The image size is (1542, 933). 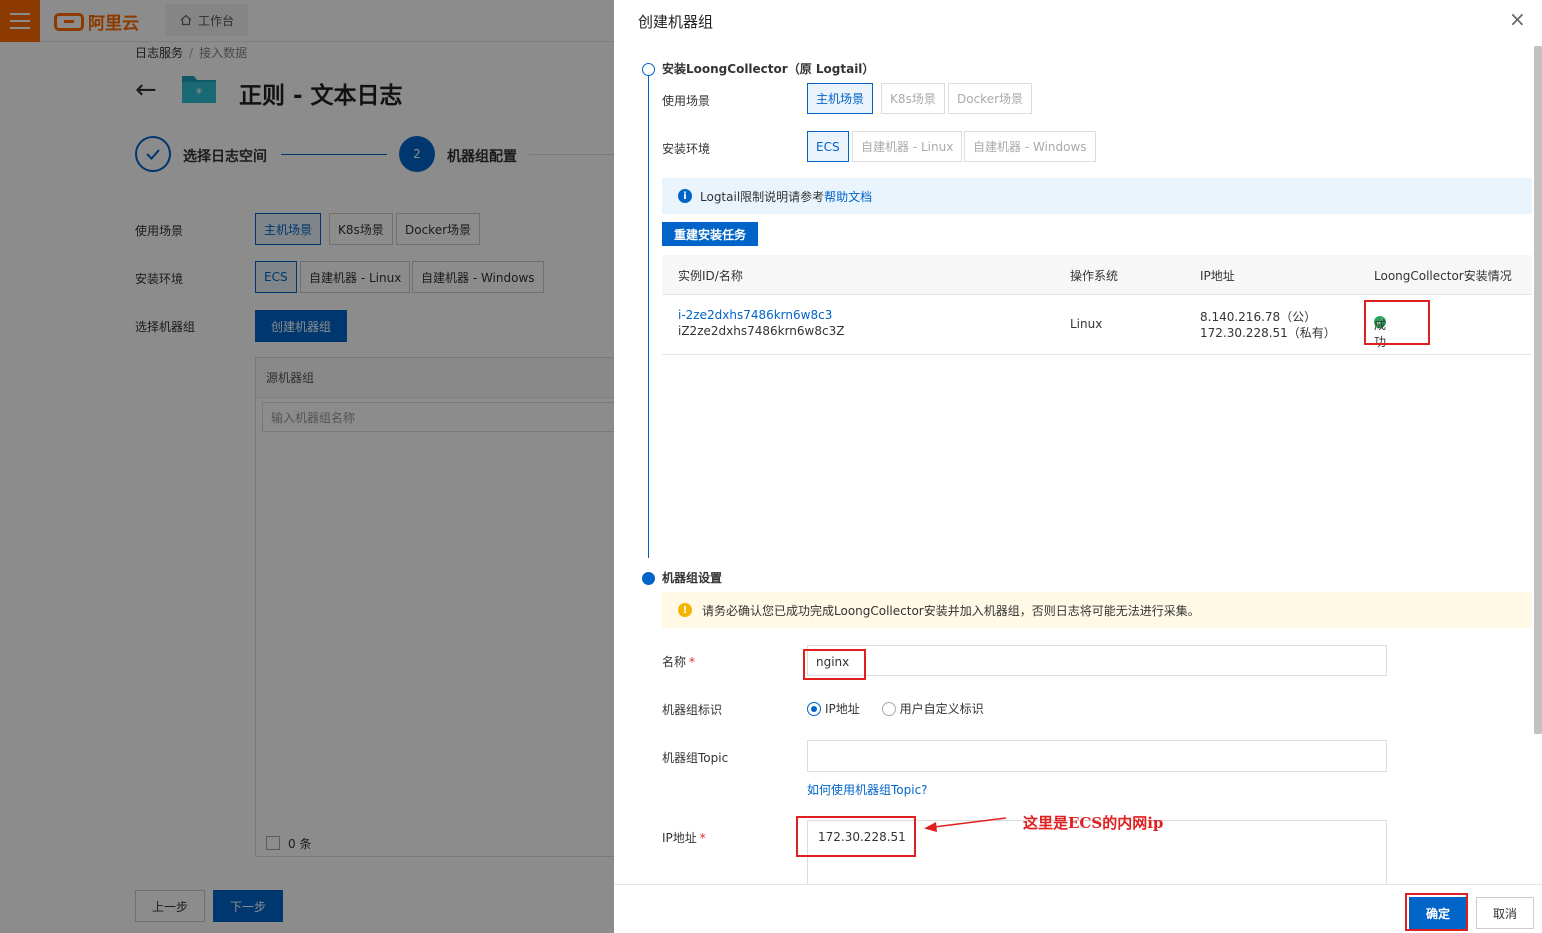 I want to click on drawer-scene-host-option: 主机场景, so click(x=840, y=98).